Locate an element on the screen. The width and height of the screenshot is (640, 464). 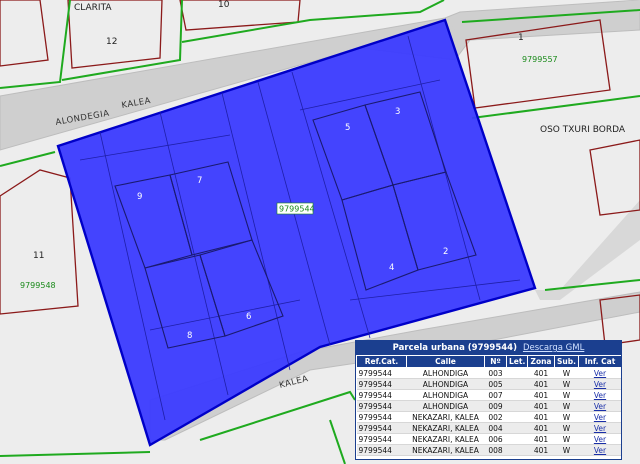
column-header-info: Inf. Cat is located at coordinates (599, 361).